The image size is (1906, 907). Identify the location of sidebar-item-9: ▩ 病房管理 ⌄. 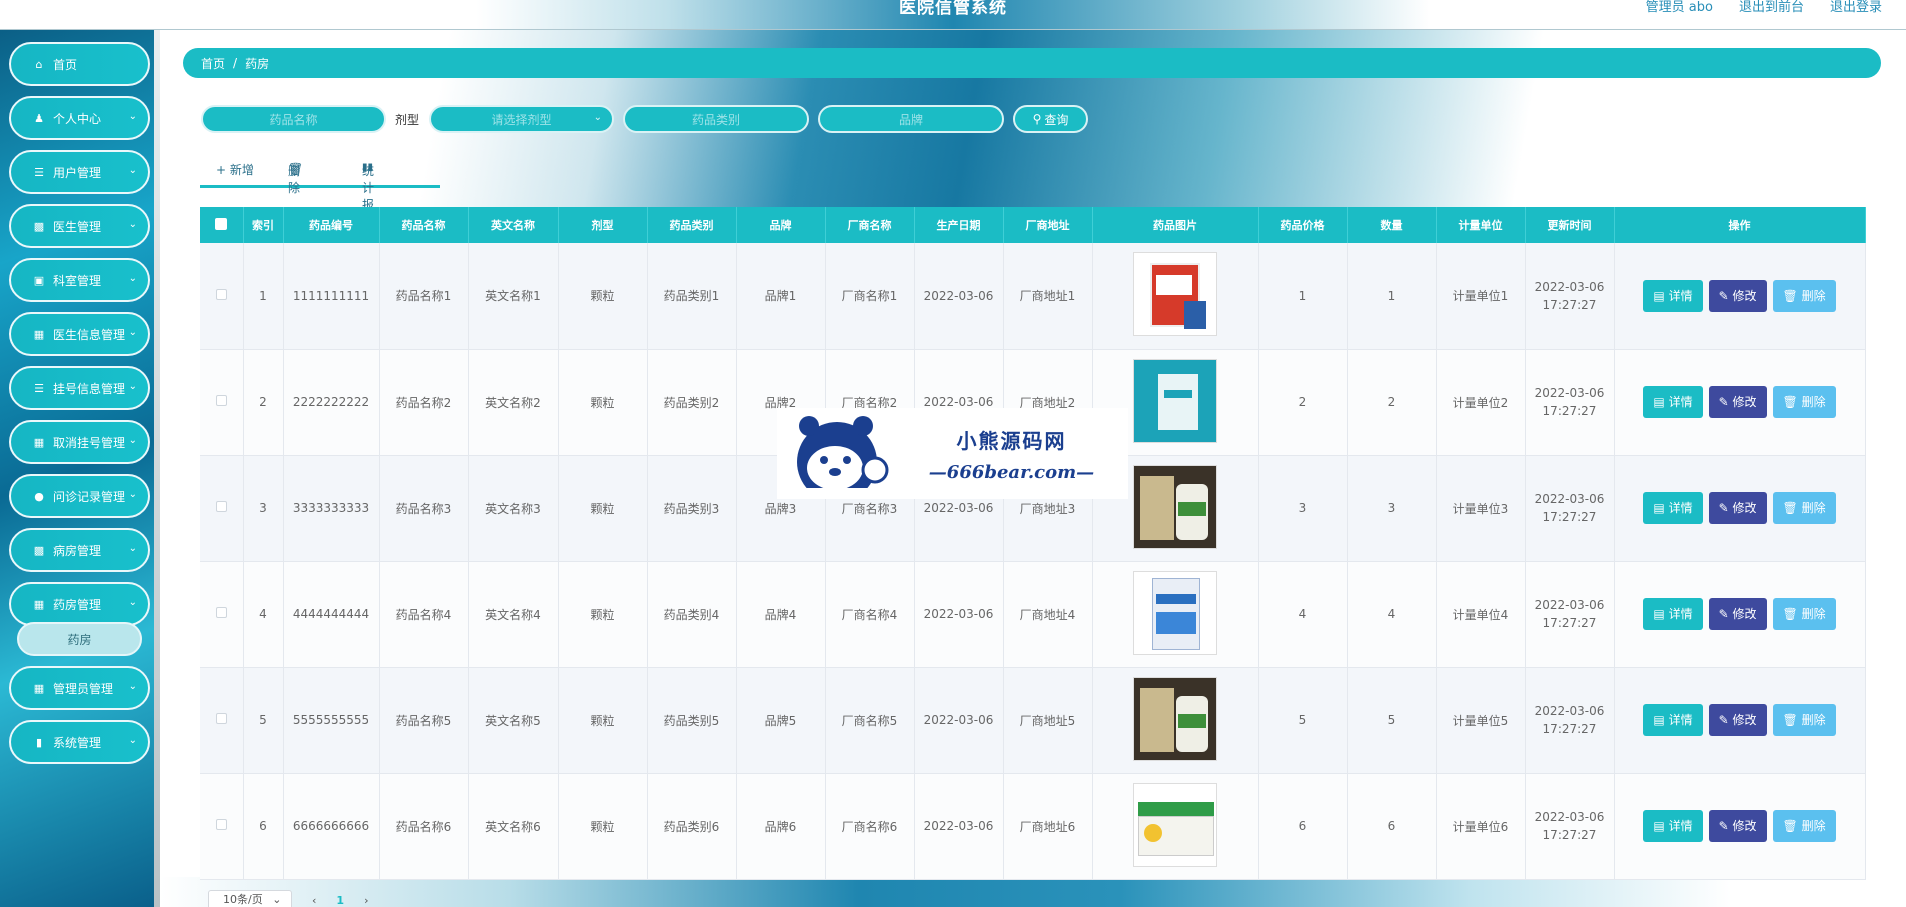
(79, 550).